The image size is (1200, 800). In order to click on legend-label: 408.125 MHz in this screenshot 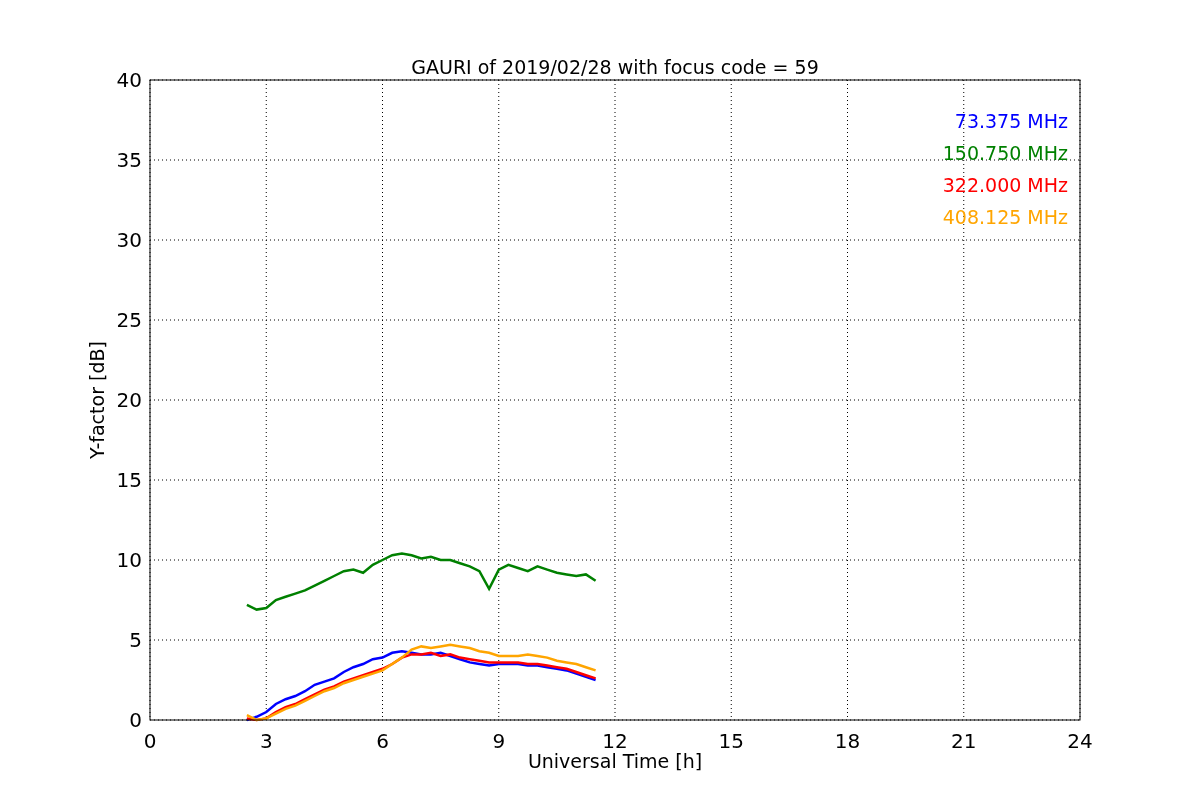, I will do `click(1005, 217)`.